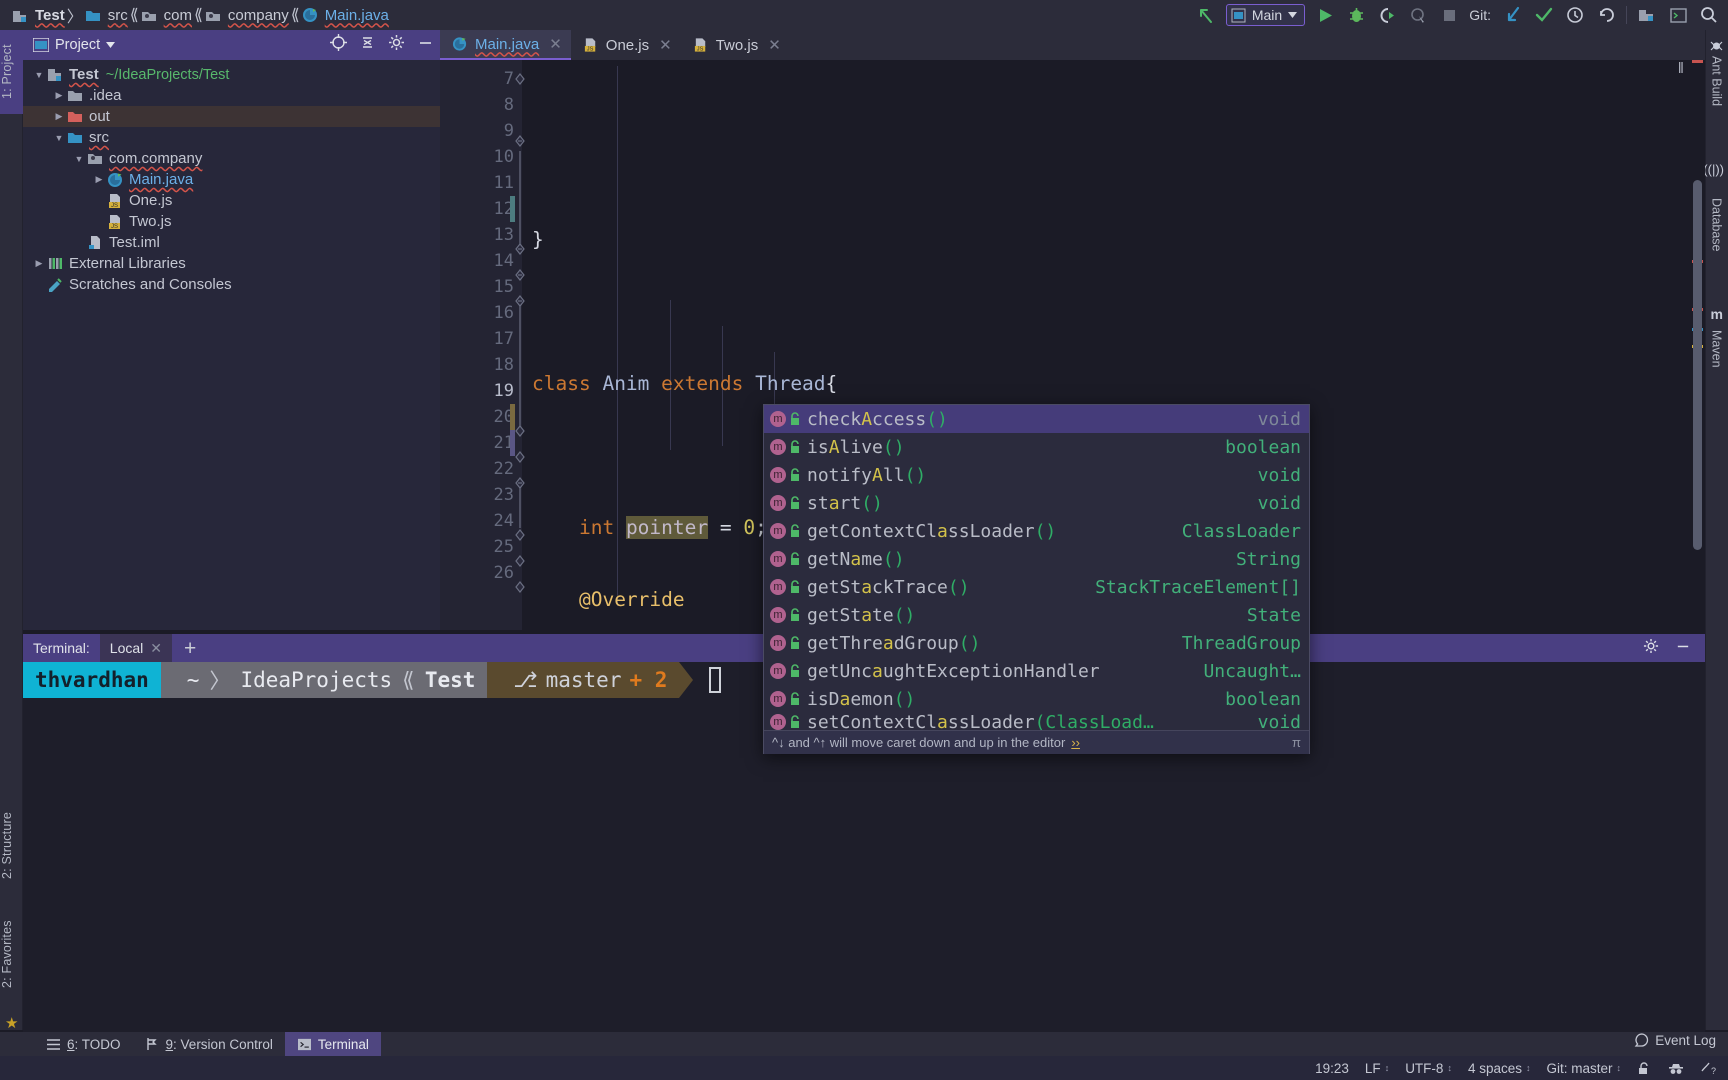 The width and height of the screenshot is (1728, 1080). I want to click on breadcrumb-item-mainjava: Main.java, so click(345, 15).